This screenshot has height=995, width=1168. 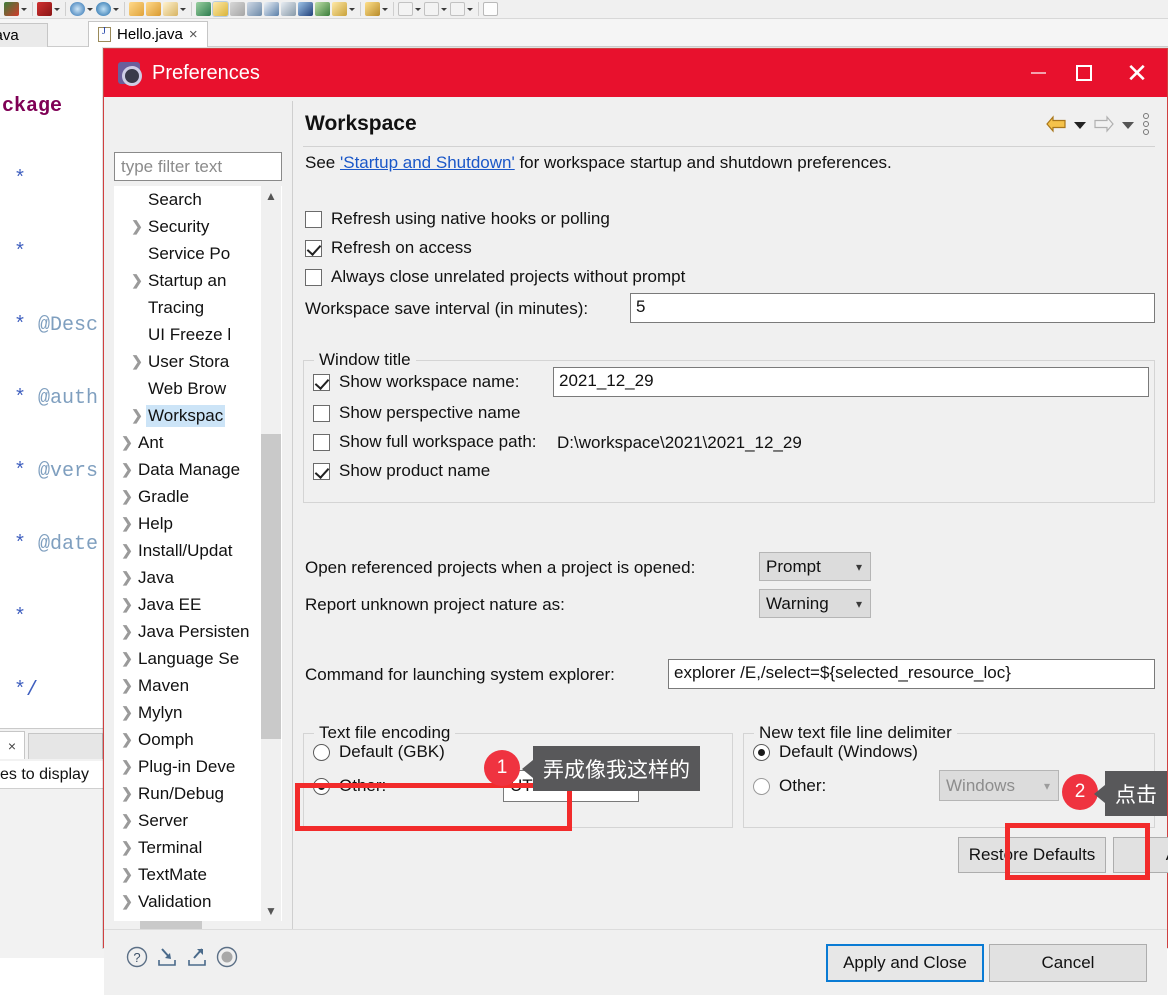 What do you see at coordinates (190, 793) in the screenshot?
I see `tree-item-run-debug: ❯Run/Debug` at bounding box center [190, 793].